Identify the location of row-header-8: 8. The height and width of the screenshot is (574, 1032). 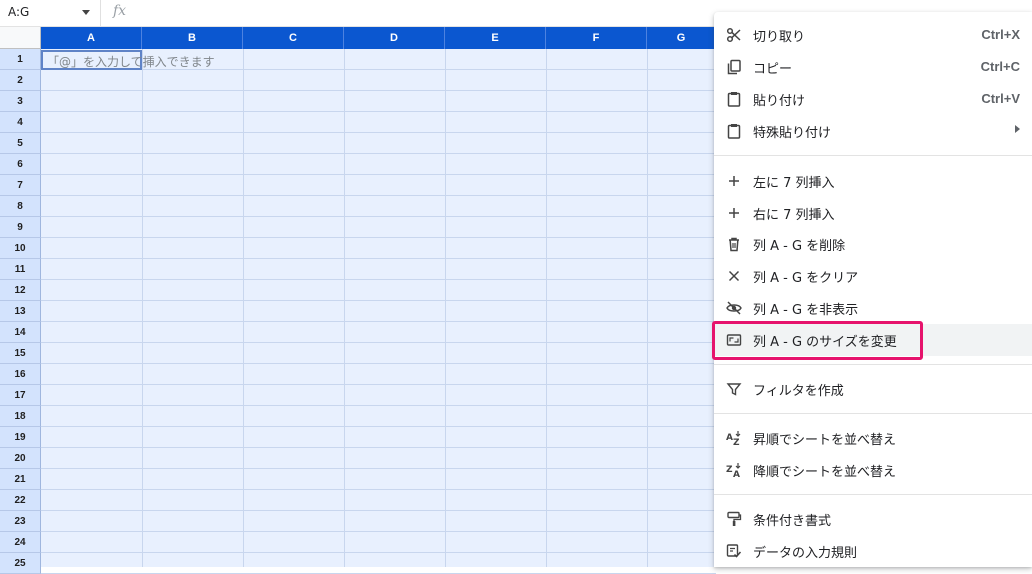
(20, 206).